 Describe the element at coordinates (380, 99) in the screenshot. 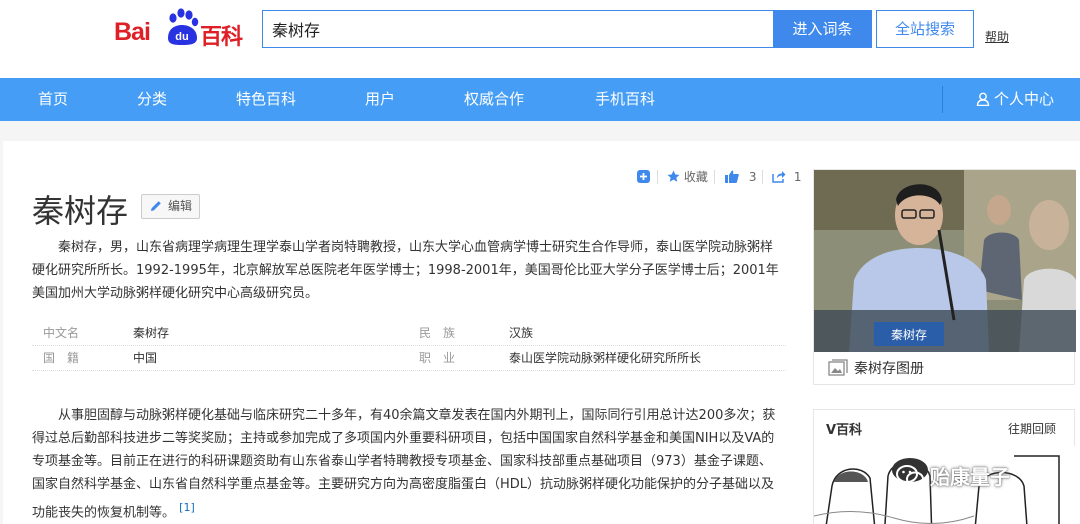

I see `nav-item-users: 用户` at that location.